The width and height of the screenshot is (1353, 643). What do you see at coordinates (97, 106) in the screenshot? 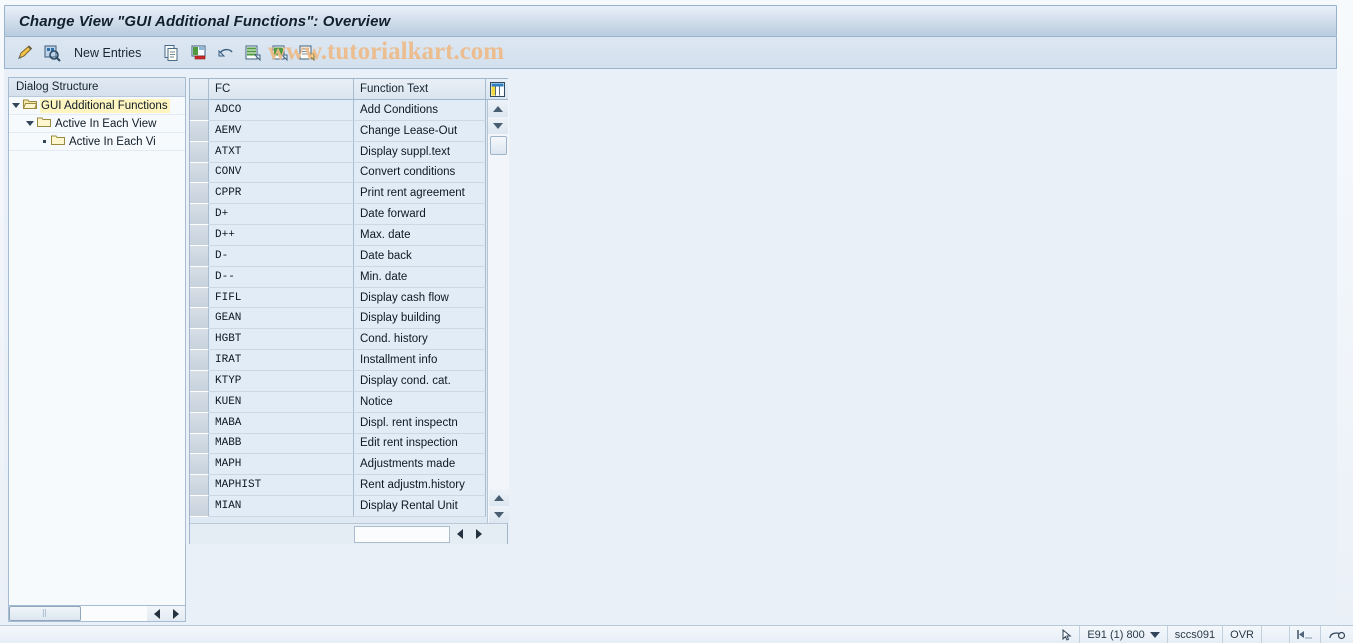
I see `tree-item-gui-additional-functions: GUI Additional Functions` at bounding box center [97, 106].